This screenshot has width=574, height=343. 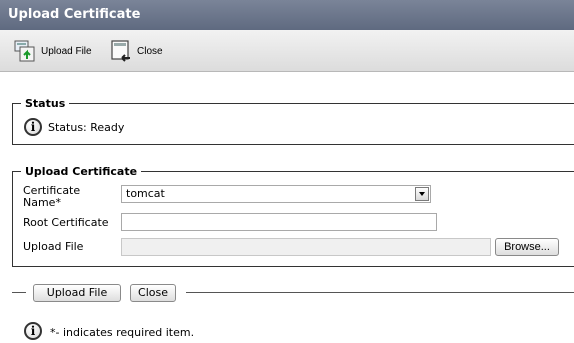 I want to click on certificate-name-value: tomcat, so click(x=145, y=193).